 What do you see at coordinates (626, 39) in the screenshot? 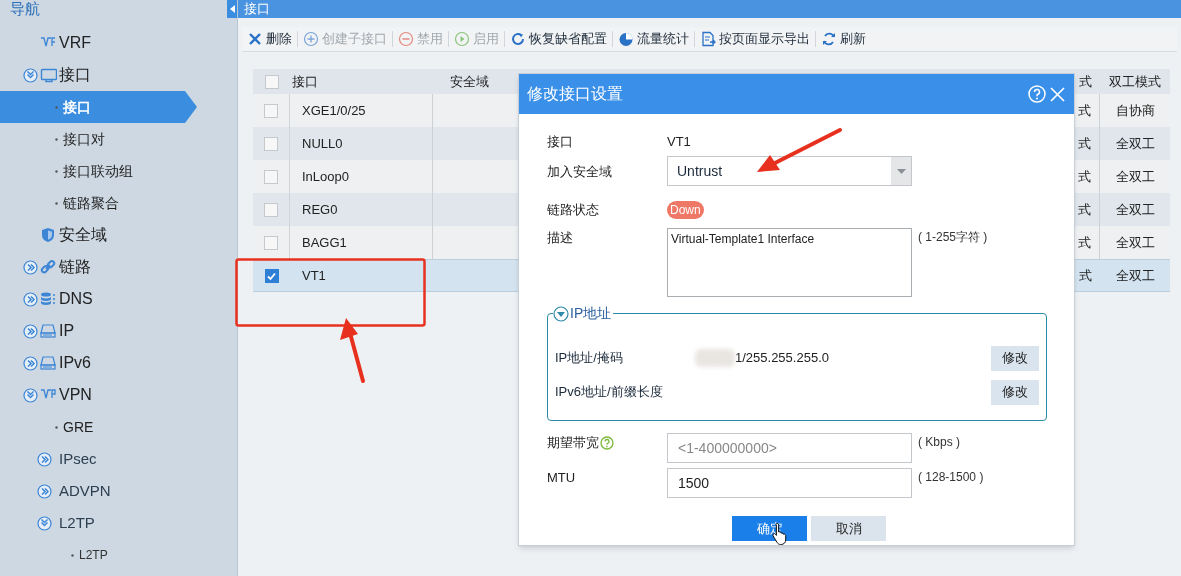
I see `pie-chart-icon` at bounding box center [626, 39].